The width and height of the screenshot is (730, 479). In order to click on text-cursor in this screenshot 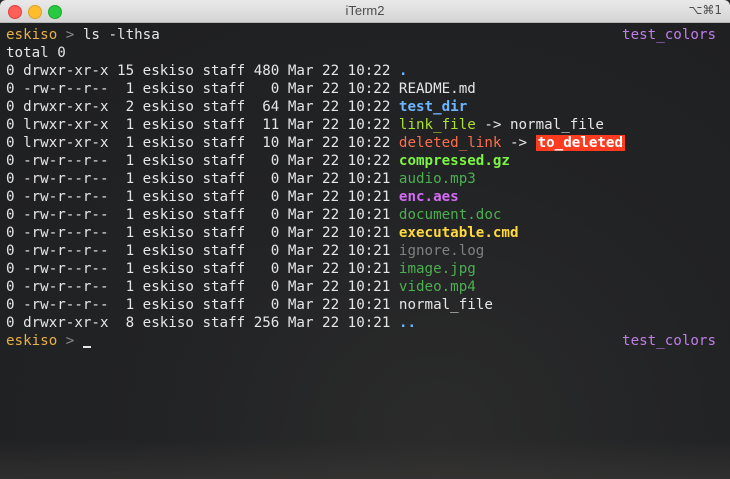, I will do `click(86, 347)`.